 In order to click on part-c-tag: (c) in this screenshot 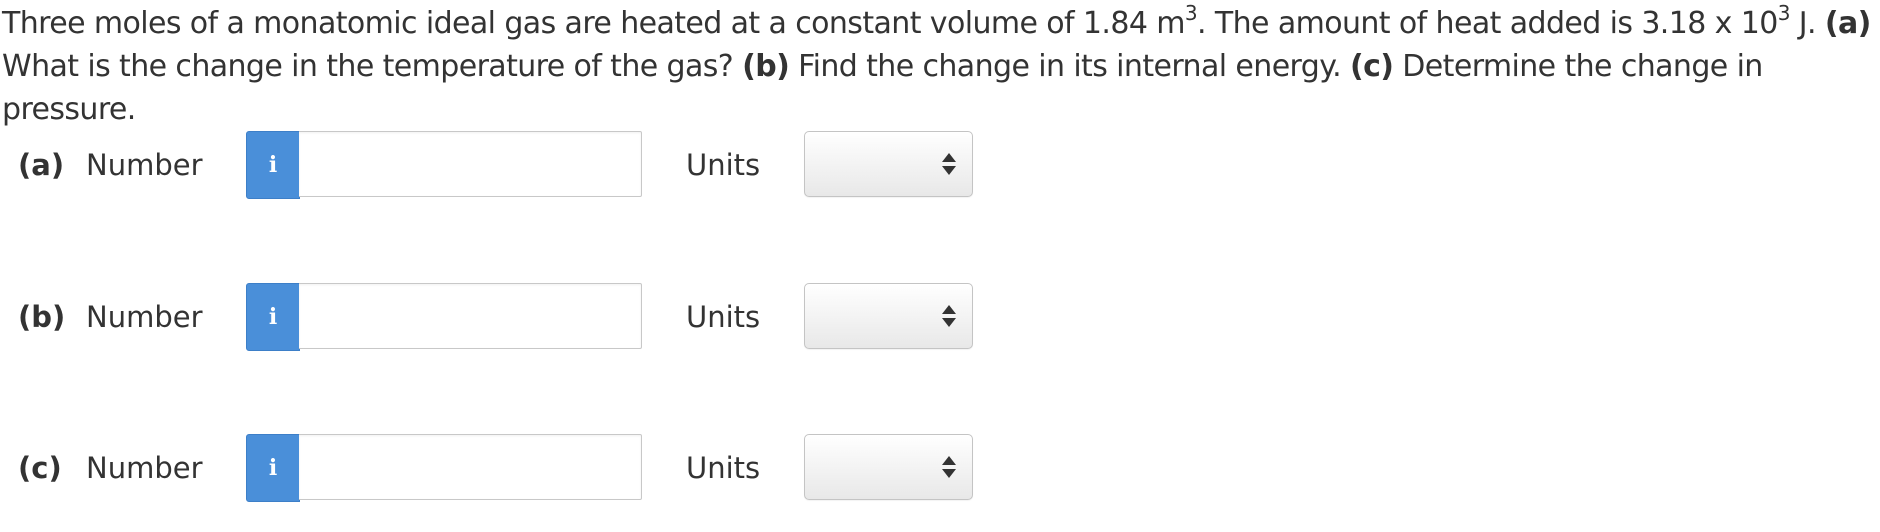, I will do `click(1371, 66)`.